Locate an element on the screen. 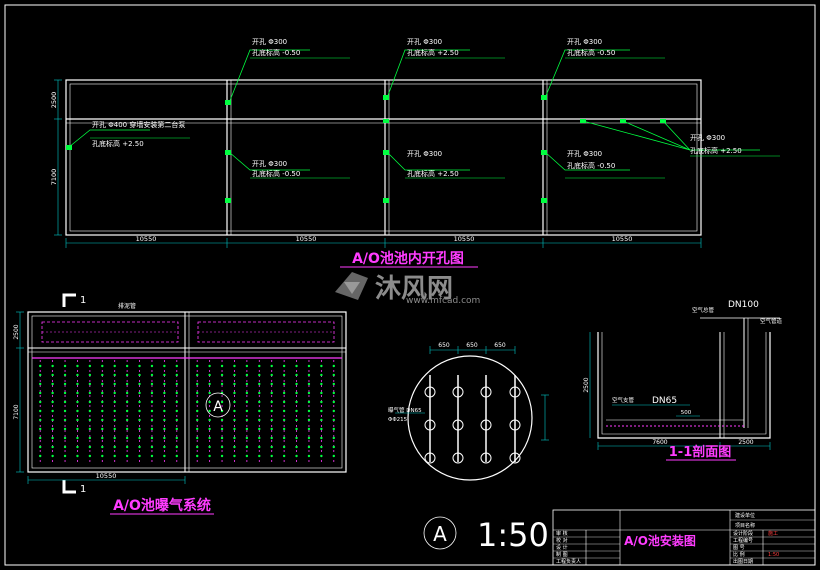 The height and width of the screenshot is (570, 820). section-mark: 1 is located at coordinates (83, 300).